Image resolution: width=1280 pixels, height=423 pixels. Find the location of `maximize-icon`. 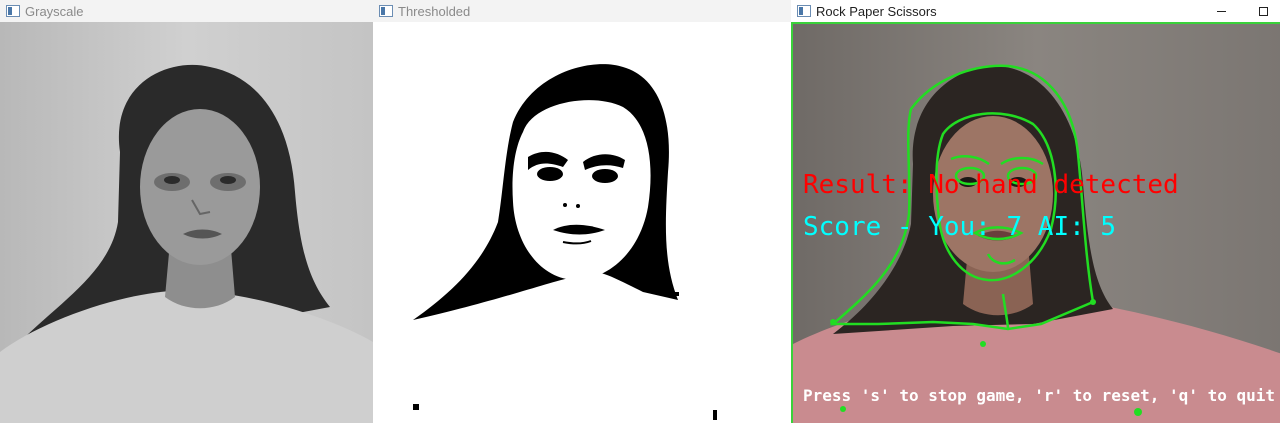

maximize-icon is located at coordinates (1263, 11).